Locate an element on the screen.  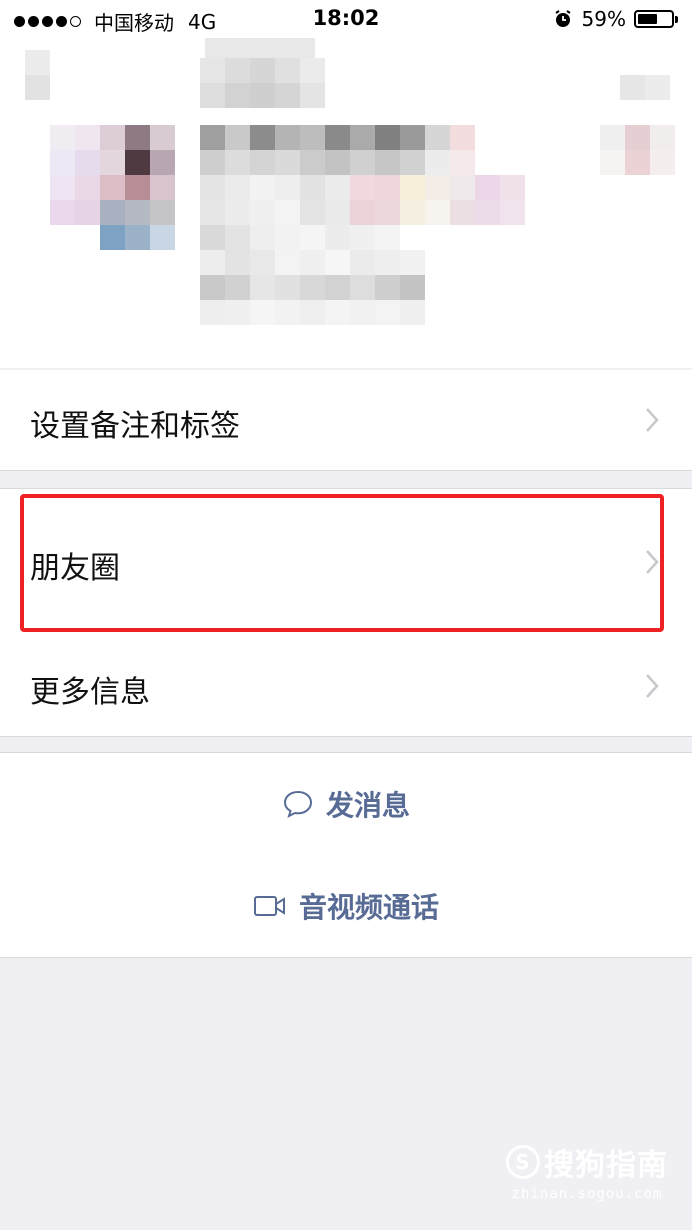
battery-icon is located at coordinates (656, 19).